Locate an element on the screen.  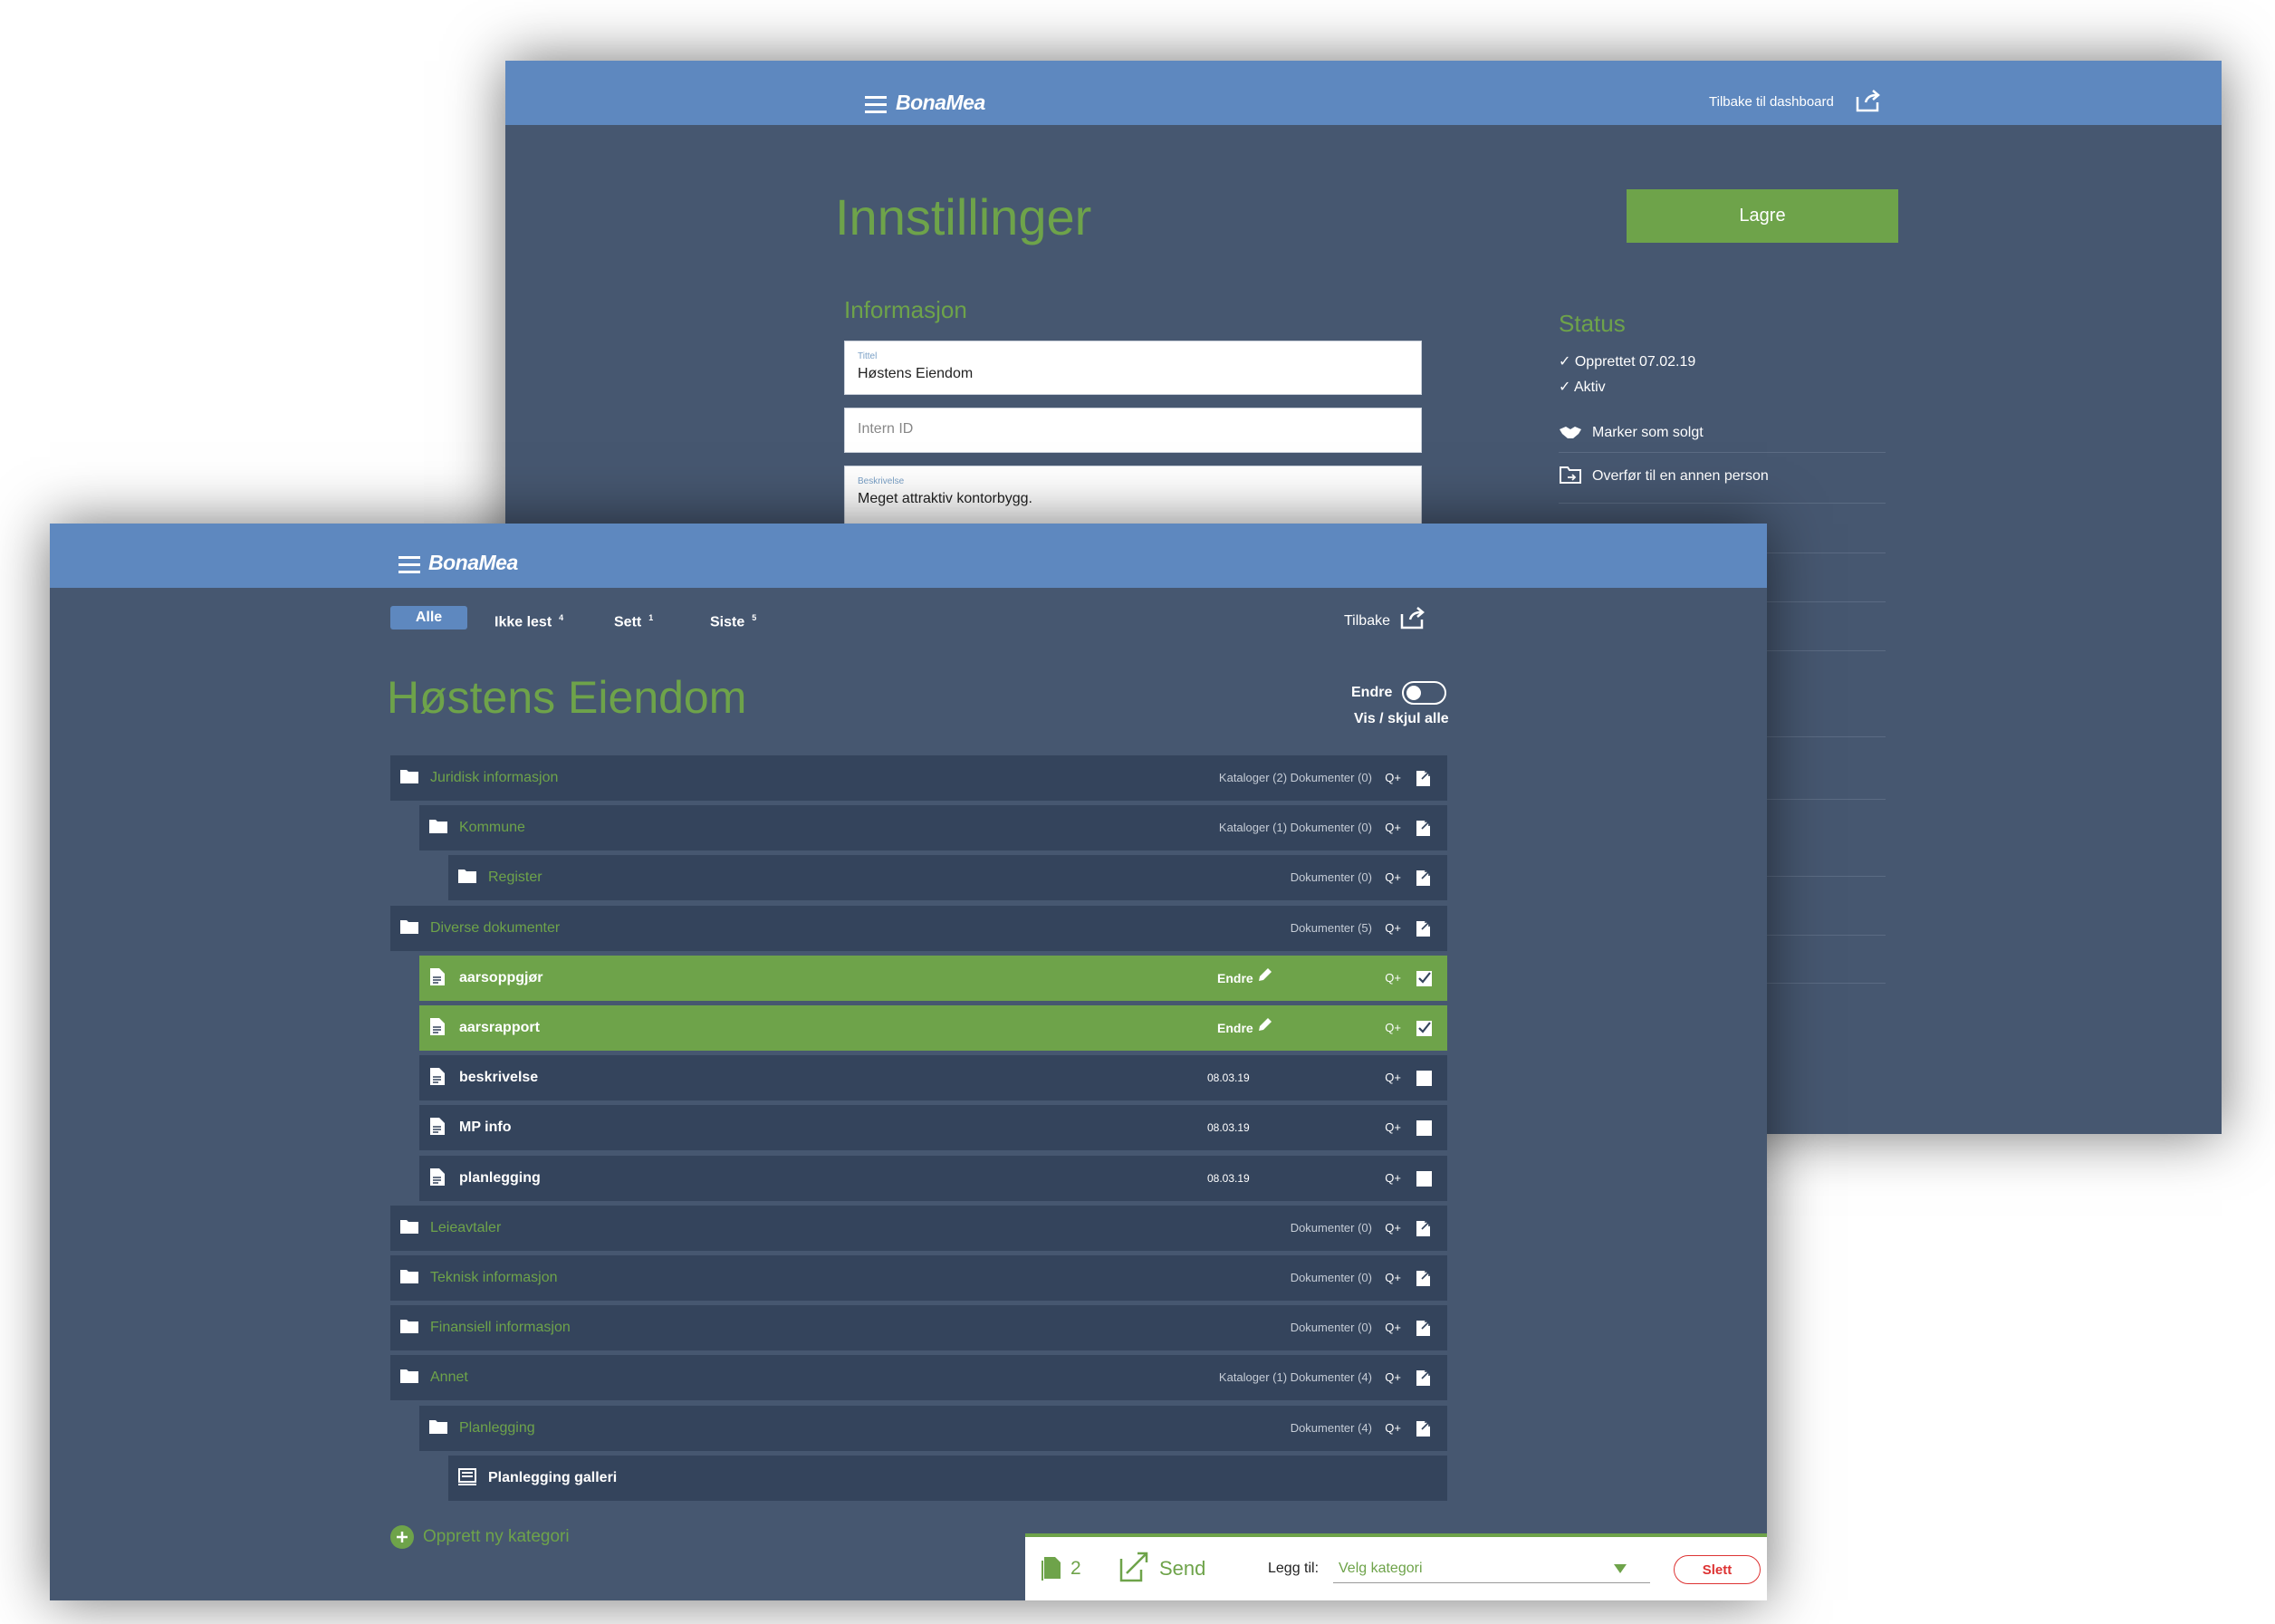
send-icon is located at coordinates (1133, 1567).